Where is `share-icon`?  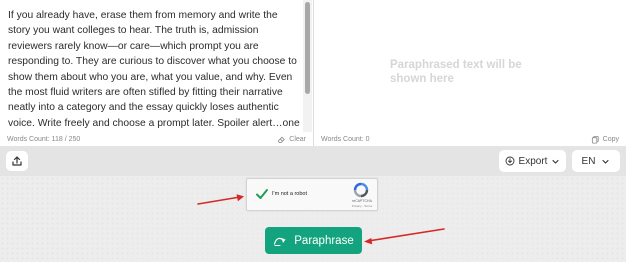
share-icon is located at coordinates (17, 161).